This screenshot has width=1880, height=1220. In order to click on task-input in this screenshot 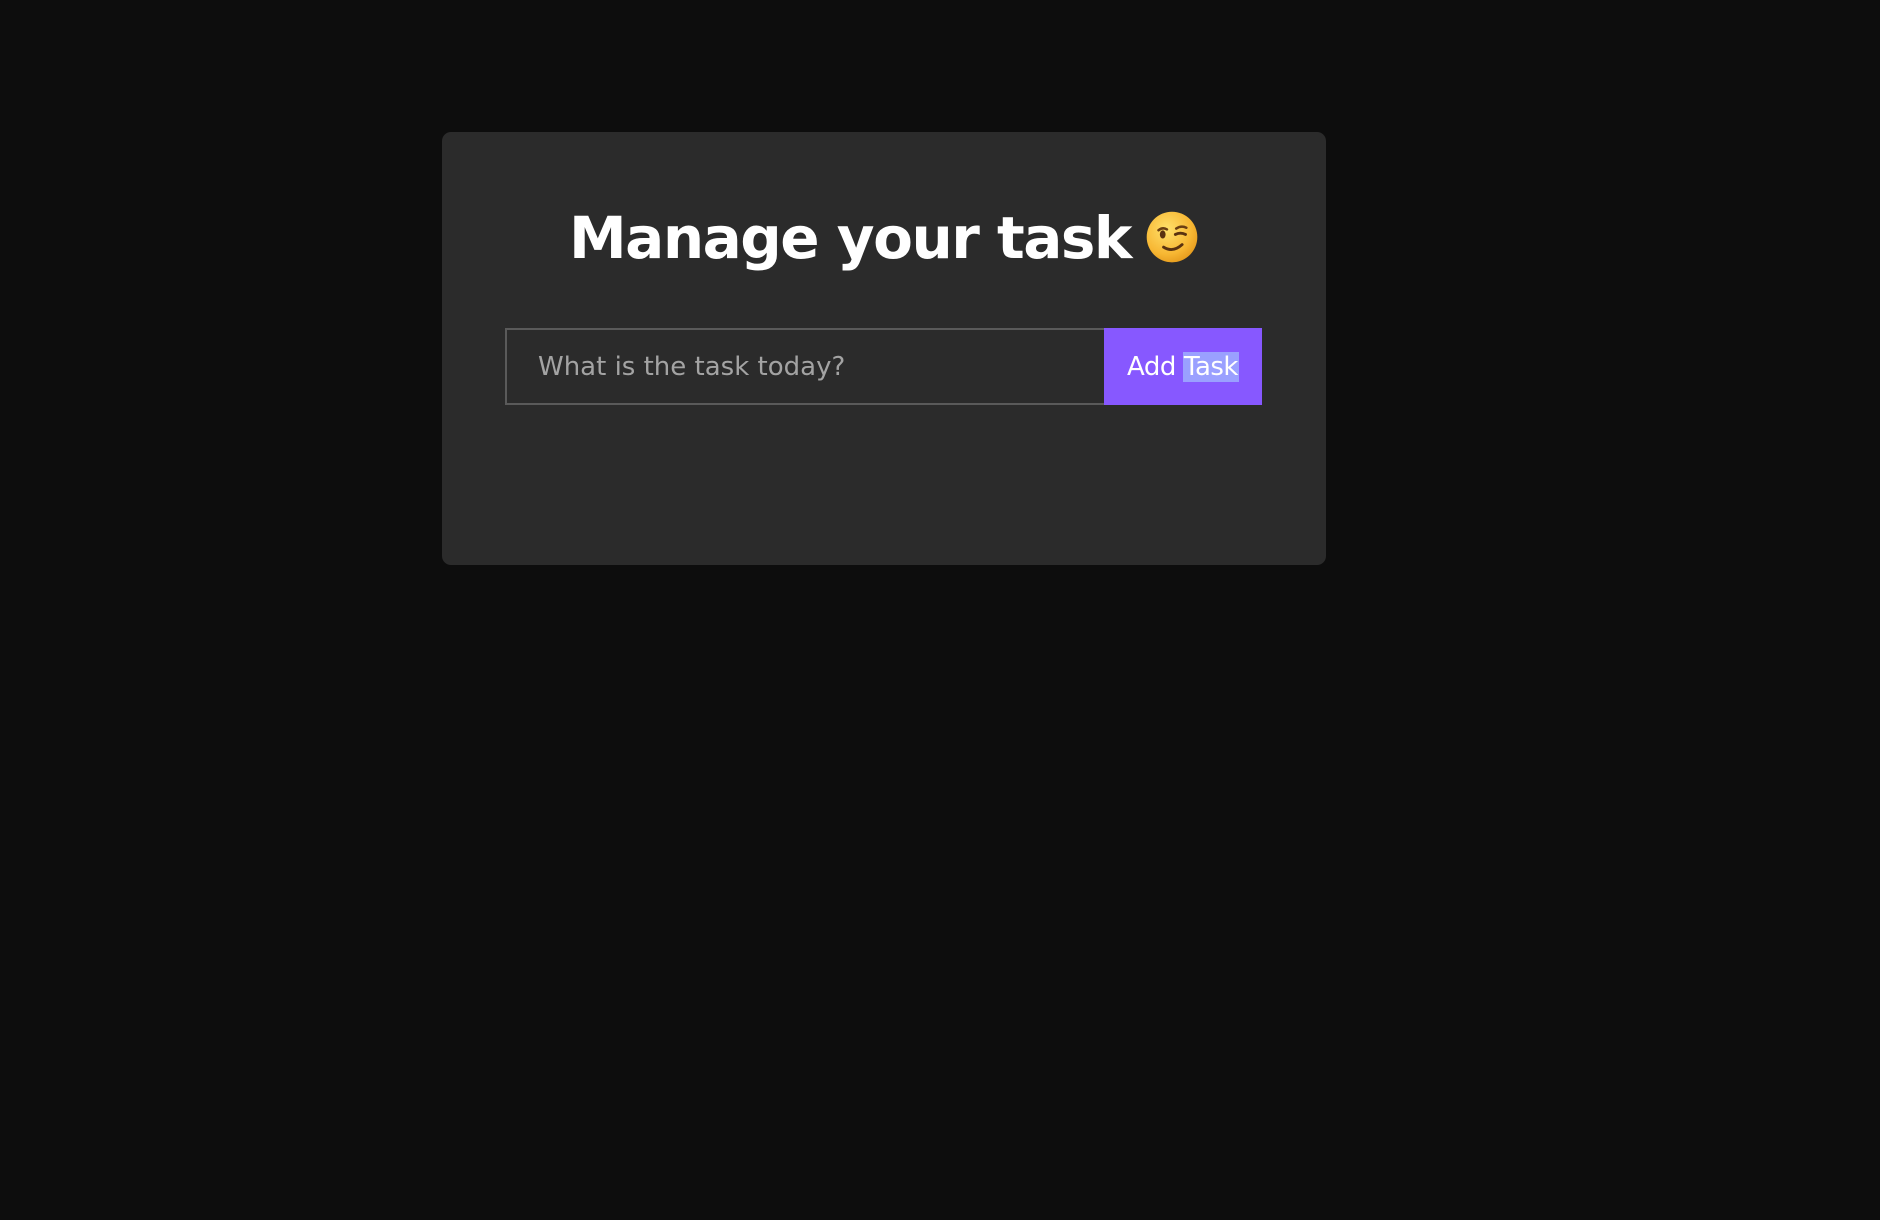, I will do `click(804, 366)`.